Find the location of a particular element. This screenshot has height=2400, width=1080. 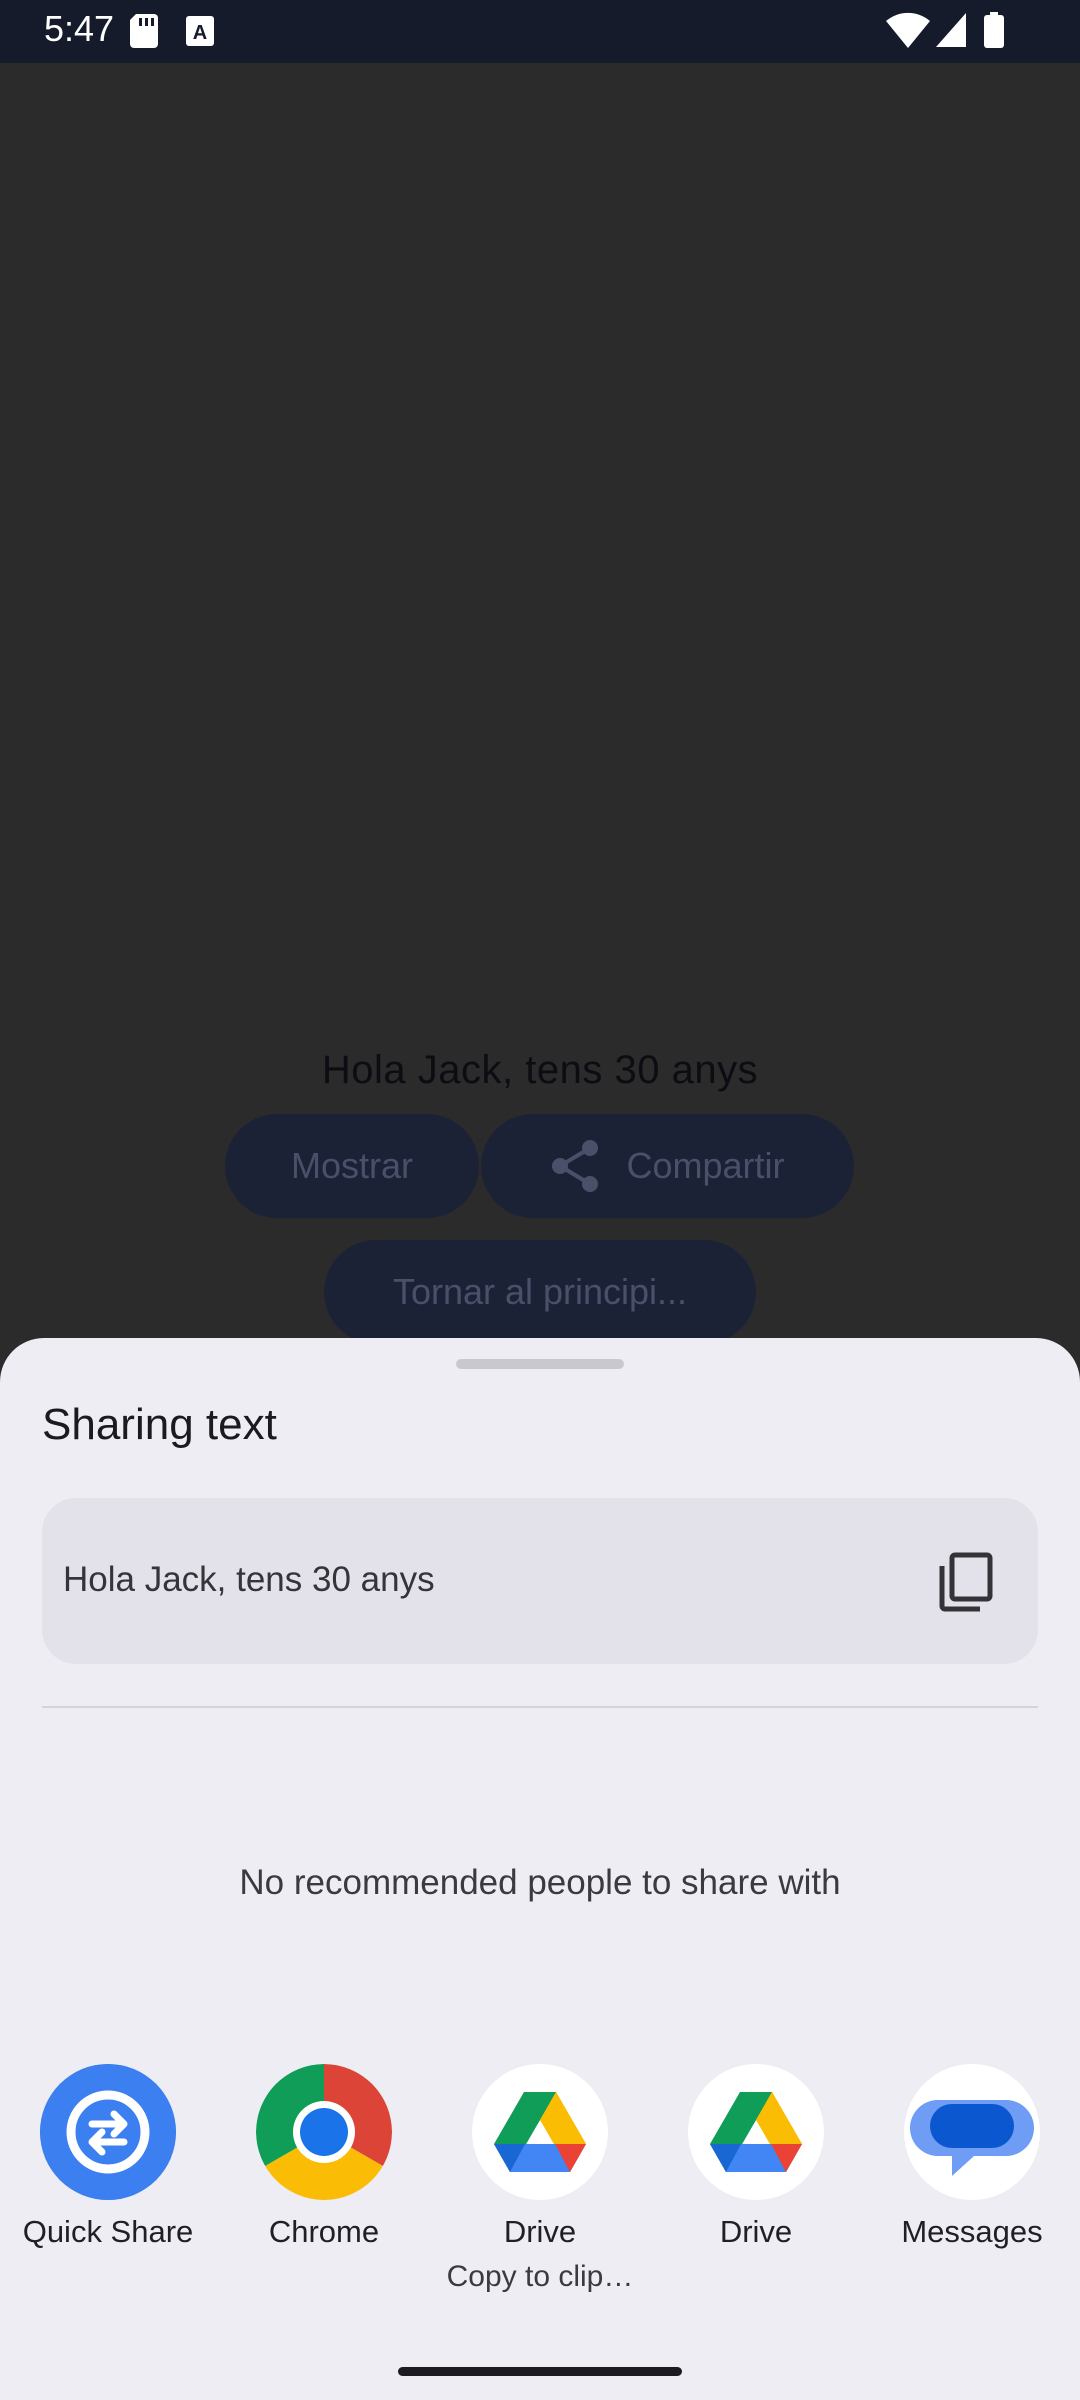

share-target-chrome: Chrome is located at coordinates (324, 2157).